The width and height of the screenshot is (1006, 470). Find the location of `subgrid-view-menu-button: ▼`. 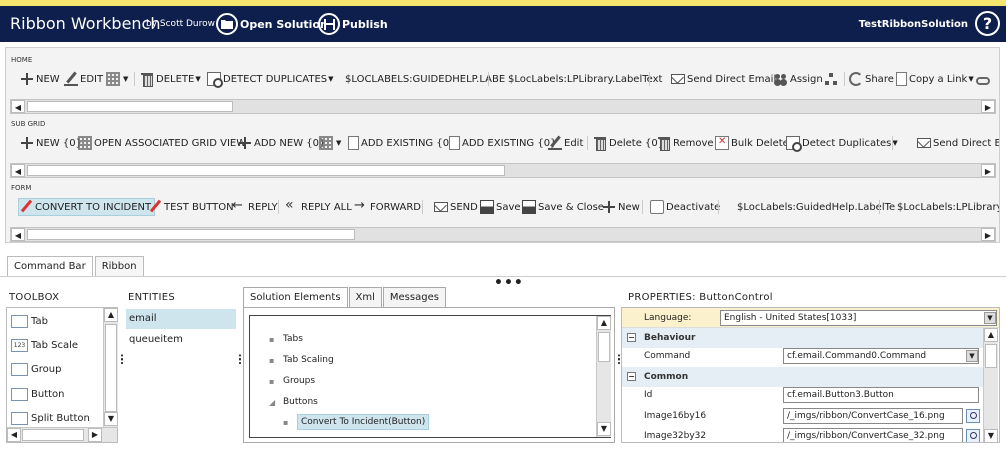

subgrid-view-menu-button: ▼ is located at coordinates (330, 143).